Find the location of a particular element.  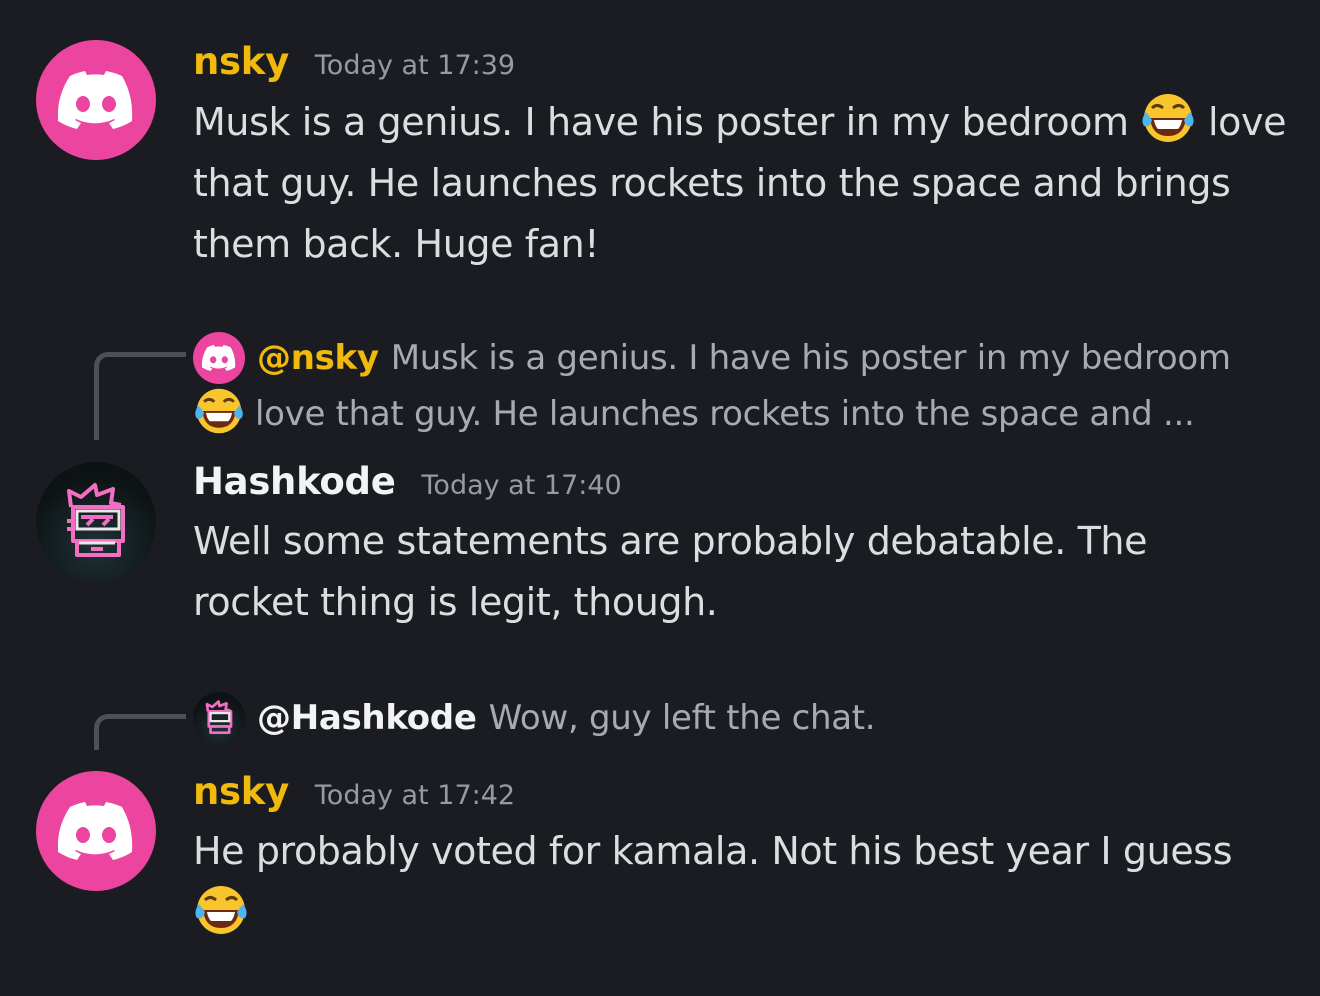

username: Hashkode is located at coordinates (294, 481).